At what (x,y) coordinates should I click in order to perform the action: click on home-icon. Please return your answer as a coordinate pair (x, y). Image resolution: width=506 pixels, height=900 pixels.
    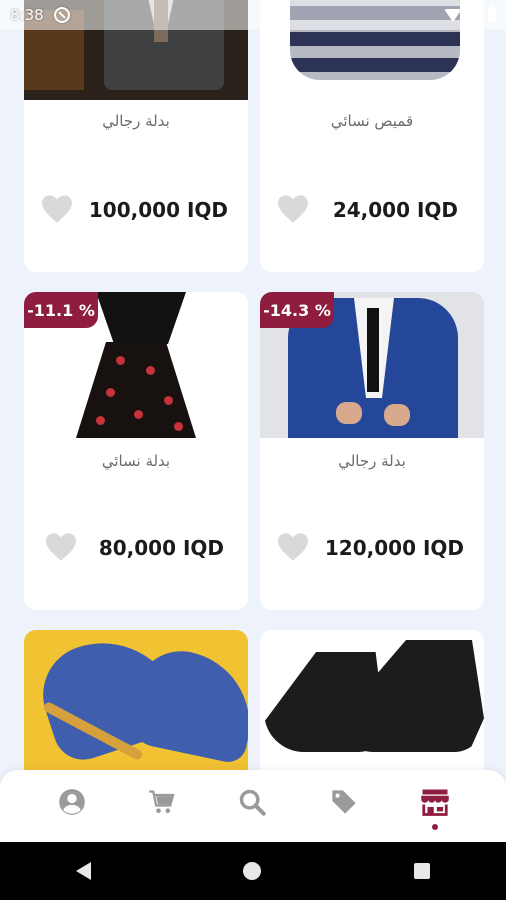
    Looking at the image, I should click on (252, 871).